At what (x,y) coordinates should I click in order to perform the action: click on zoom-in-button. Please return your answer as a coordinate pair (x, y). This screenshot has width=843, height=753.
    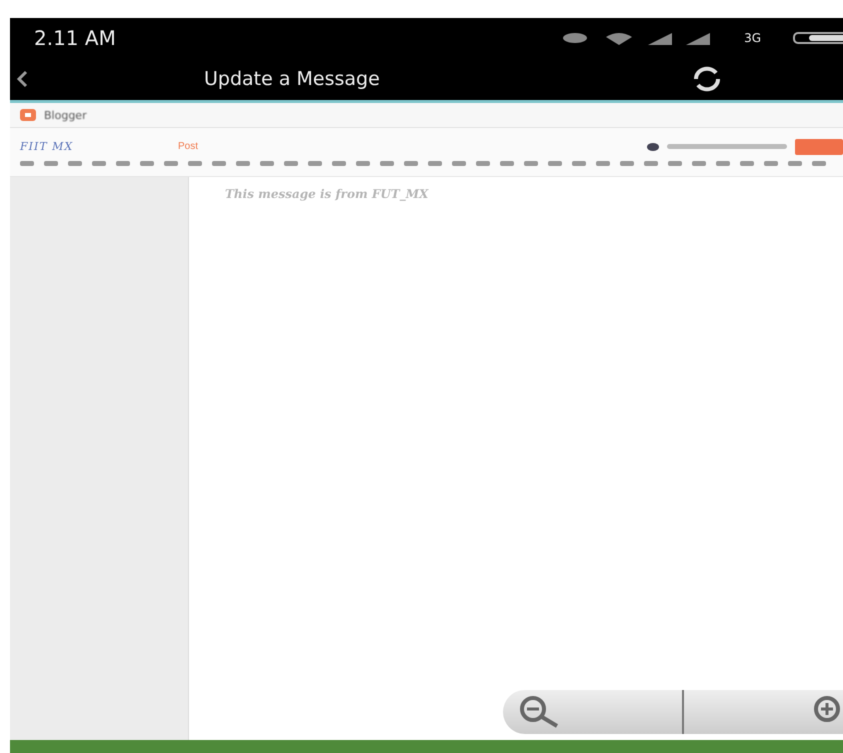
    Looking at the image, I should click on (763, 712).